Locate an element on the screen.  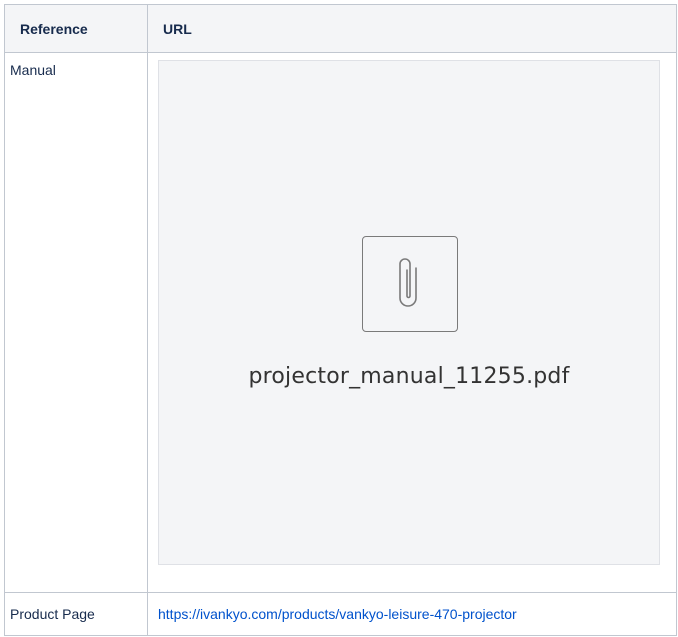
reference-cell-product-page: Product Page is located at coordinates (76, 614).